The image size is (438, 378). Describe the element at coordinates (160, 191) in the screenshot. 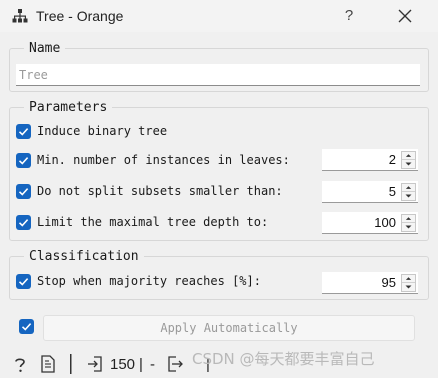

I see `min-split-label: Do not split subsets smaller than:` at that location.